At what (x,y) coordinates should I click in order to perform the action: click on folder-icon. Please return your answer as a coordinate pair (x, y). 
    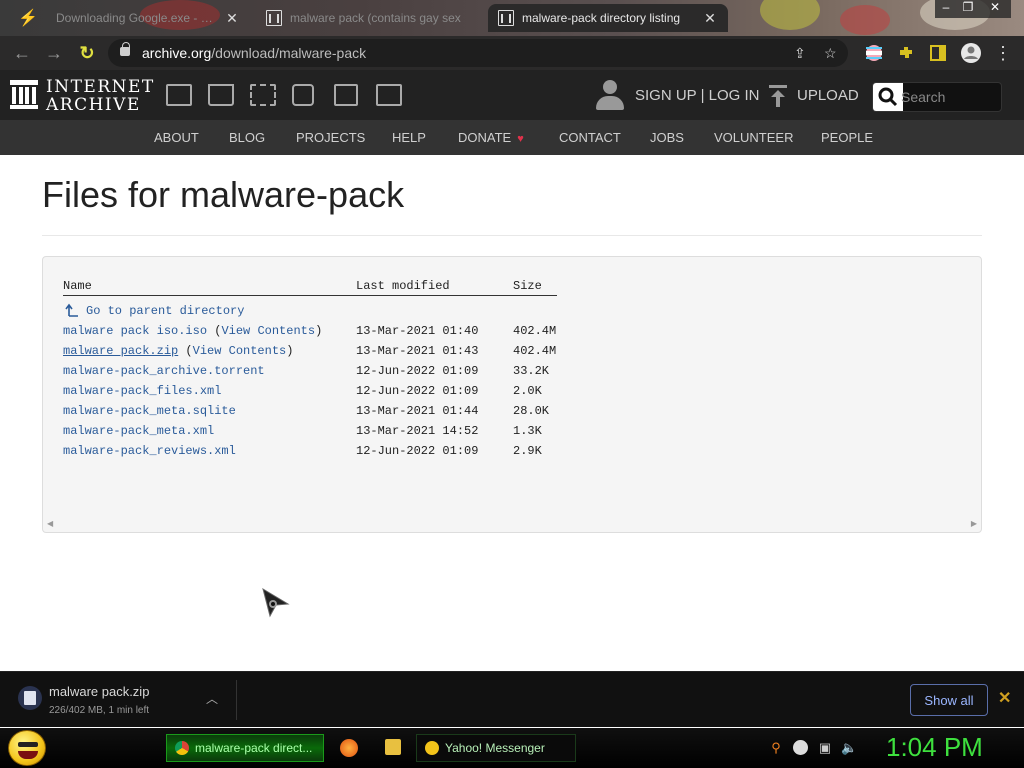
    Looking at the image, I should click on (393, 747).